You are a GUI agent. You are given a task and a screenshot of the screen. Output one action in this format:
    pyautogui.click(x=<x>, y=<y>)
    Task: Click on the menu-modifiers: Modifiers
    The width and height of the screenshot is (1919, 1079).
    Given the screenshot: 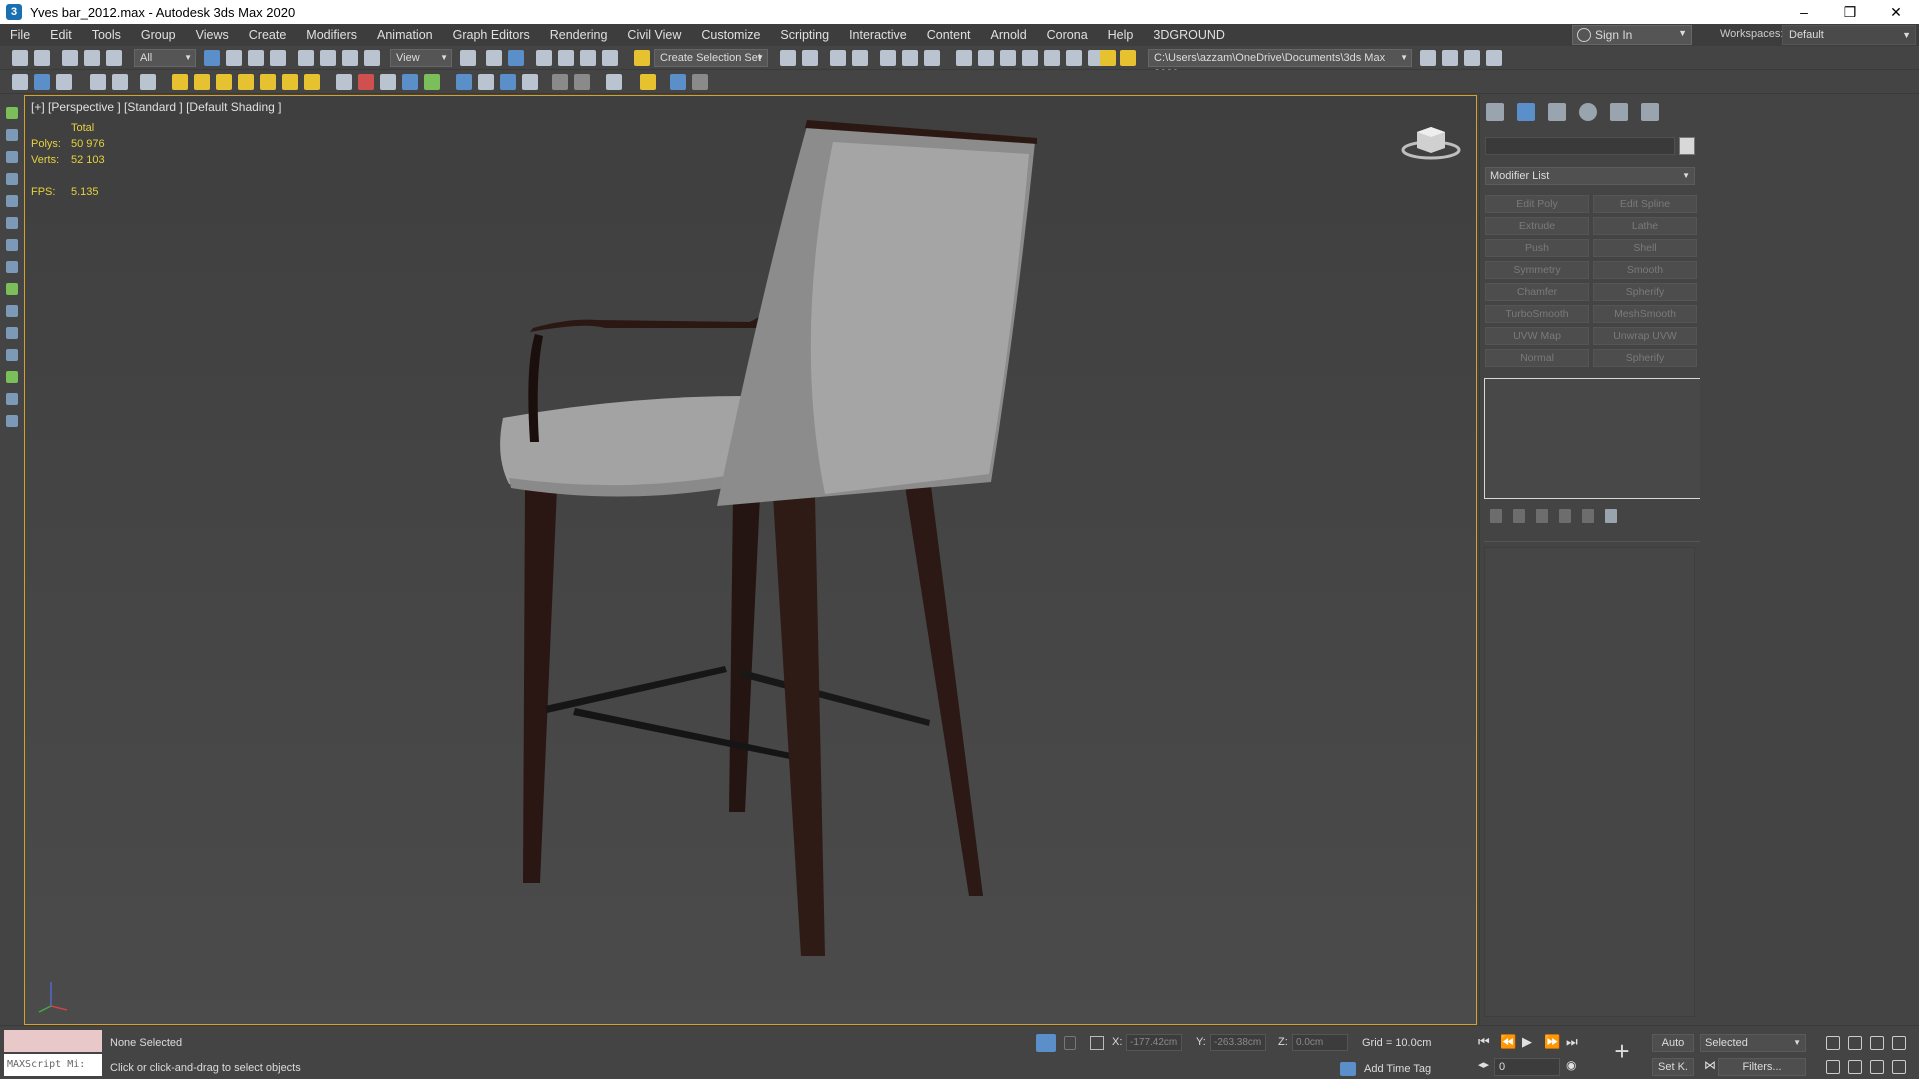 What is the action you would take?
    pyautogui.click(x=331, y=35)
    